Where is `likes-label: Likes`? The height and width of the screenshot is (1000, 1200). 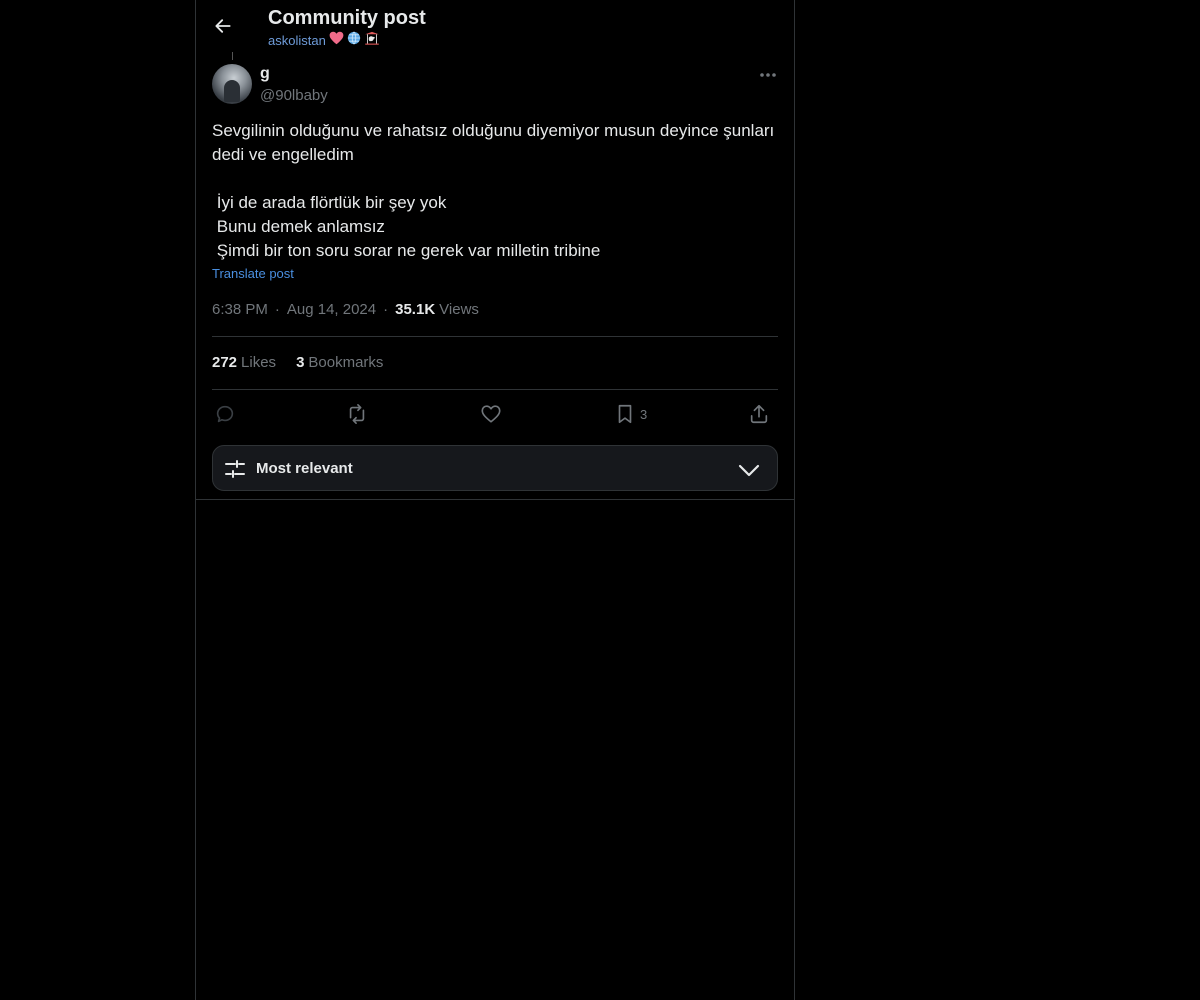
likes-label: Likes is located at coordinates (259, 362).